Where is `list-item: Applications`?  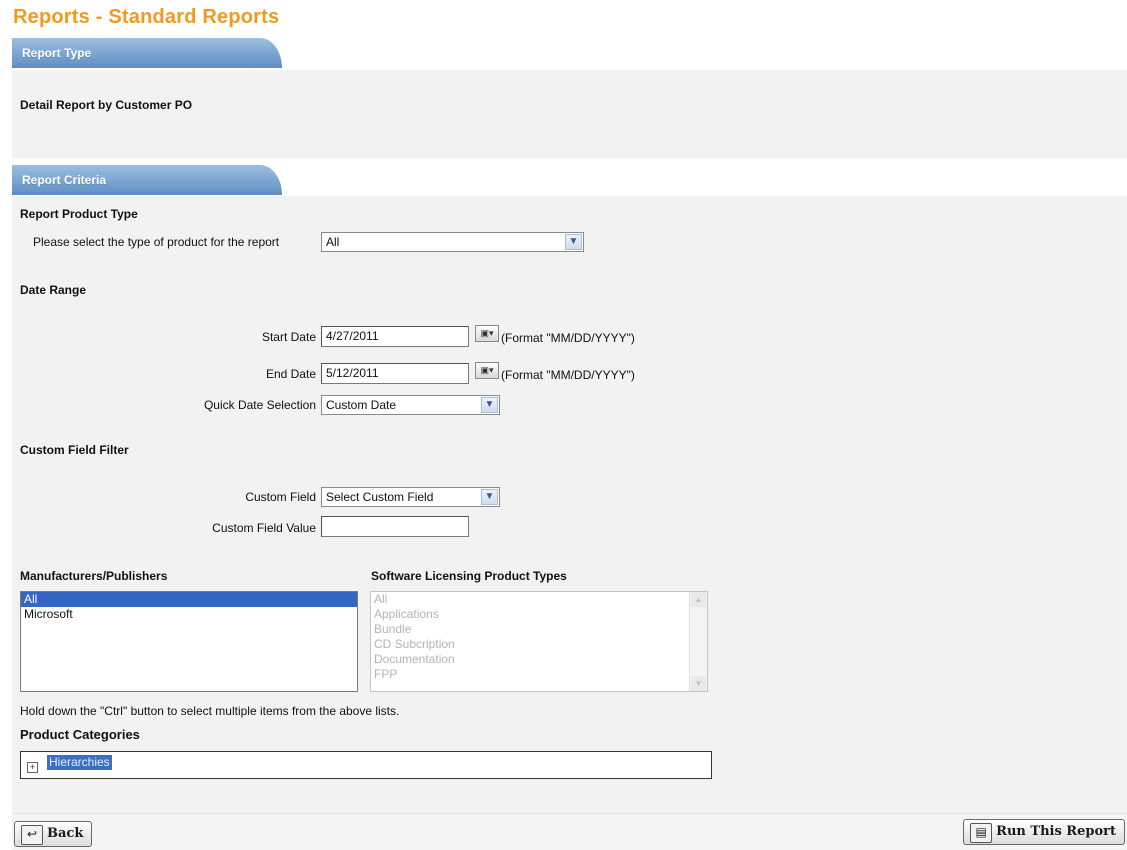 list-item: Applications is located at coordinates (406, 614).